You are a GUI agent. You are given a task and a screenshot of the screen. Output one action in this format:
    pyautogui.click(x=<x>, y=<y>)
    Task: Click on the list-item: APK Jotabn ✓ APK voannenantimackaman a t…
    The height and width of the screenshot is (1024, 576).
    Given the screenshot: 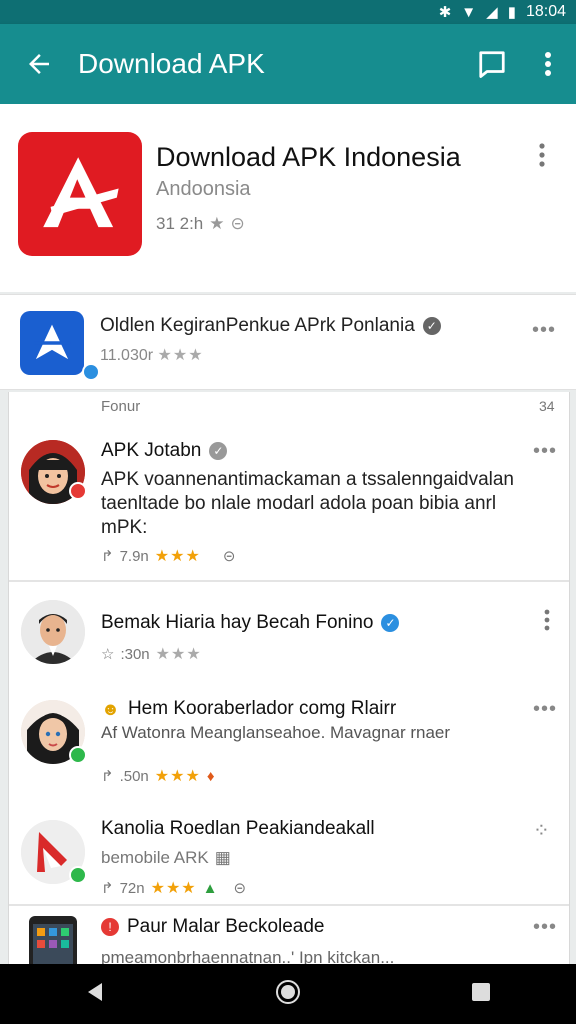 What is the action you would take?
    pyautogui.click(x=289, y=507)
    